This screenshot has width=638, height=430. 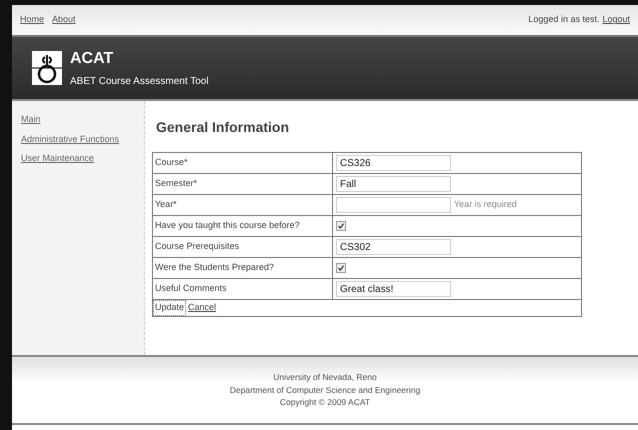 I want to click on field-label: Were the Students Prepared?, so click(x=243, y=268).